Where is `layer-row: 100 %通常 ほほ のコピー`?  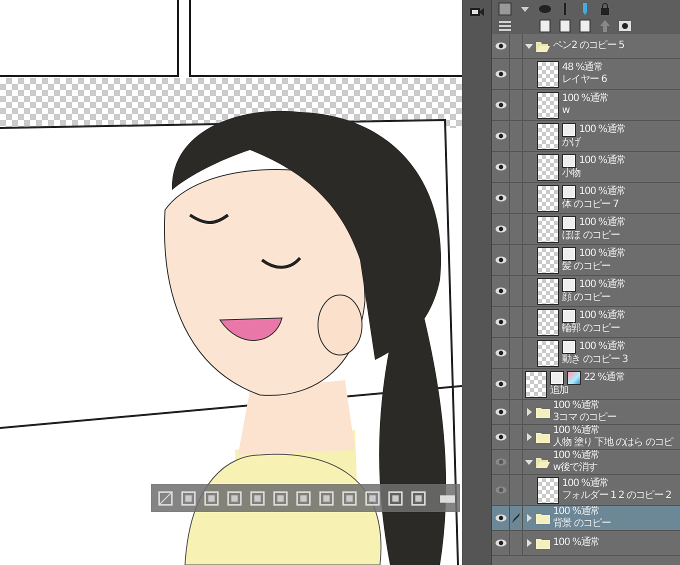
layer-row: 100 %通常 ほほ のコピー is located at coordinates (586, 229).